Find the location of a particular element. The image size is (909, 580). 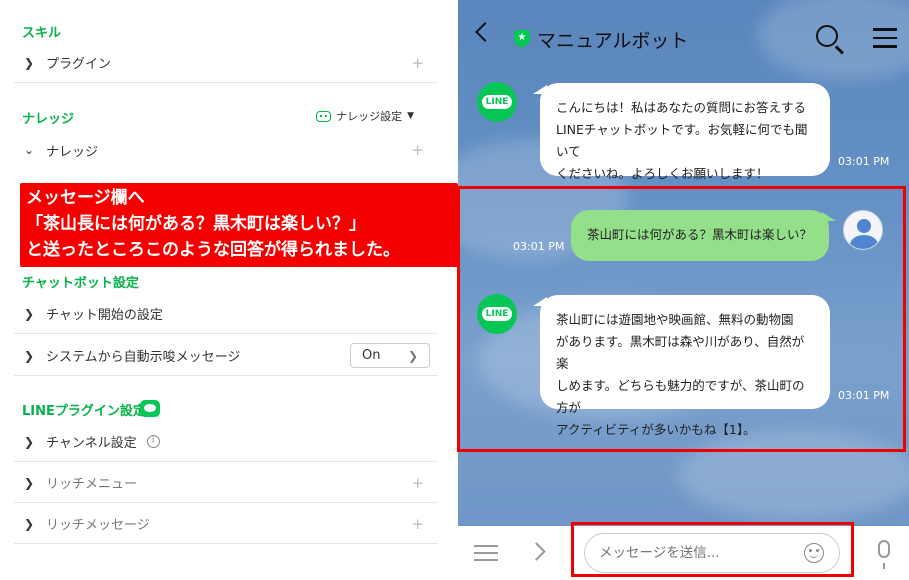

line-logo-icon is located at coordinates (150, 408).